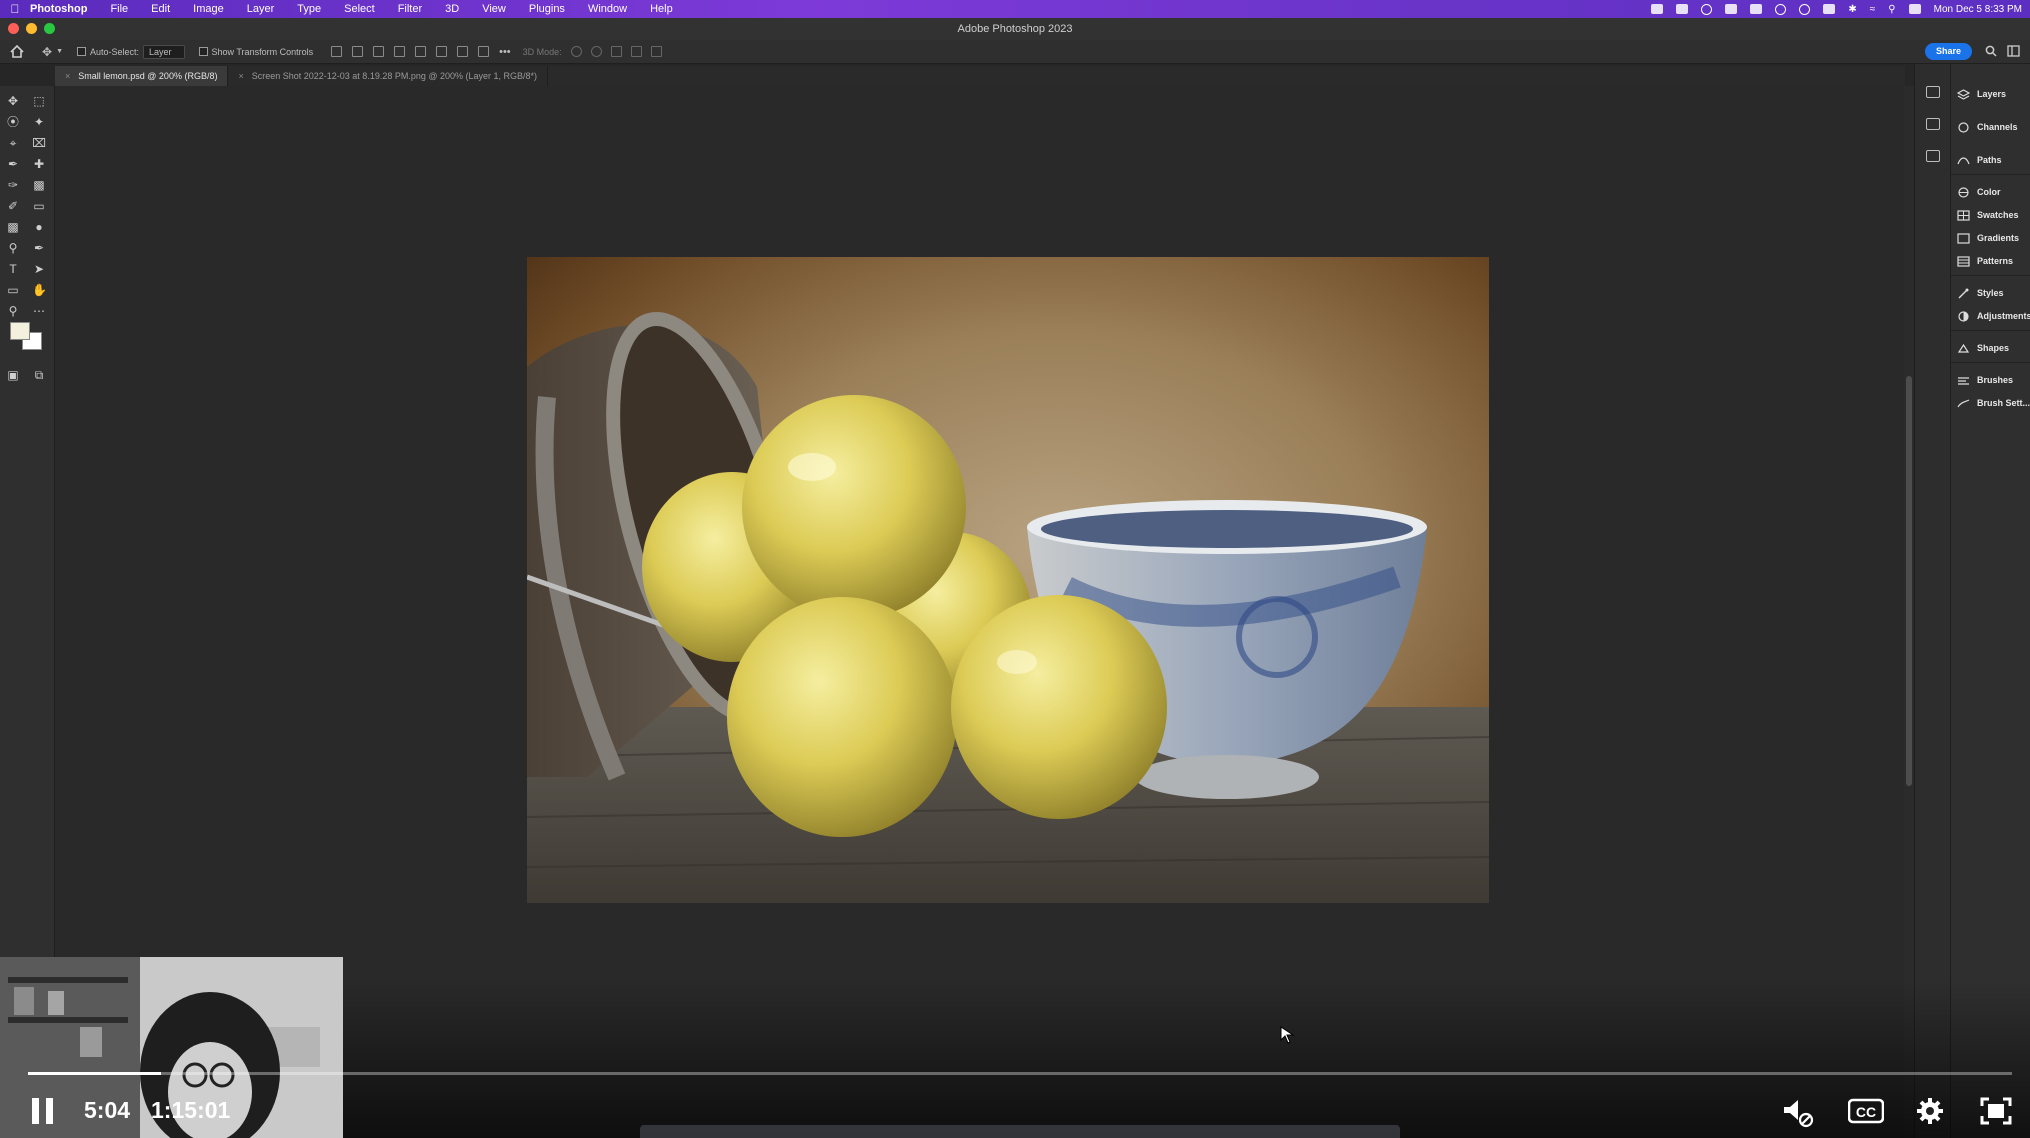 The image size is (2030, 1138). What do you see at coordinates (39, 248) in the screenshot?
I see `pen-tool-icon: ✒` at bounding box center [39, 248].